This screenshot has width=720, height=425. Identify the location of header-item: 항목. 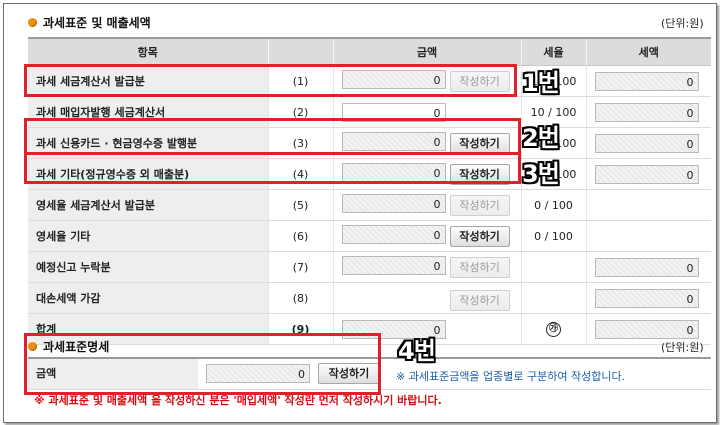
(148, 51).